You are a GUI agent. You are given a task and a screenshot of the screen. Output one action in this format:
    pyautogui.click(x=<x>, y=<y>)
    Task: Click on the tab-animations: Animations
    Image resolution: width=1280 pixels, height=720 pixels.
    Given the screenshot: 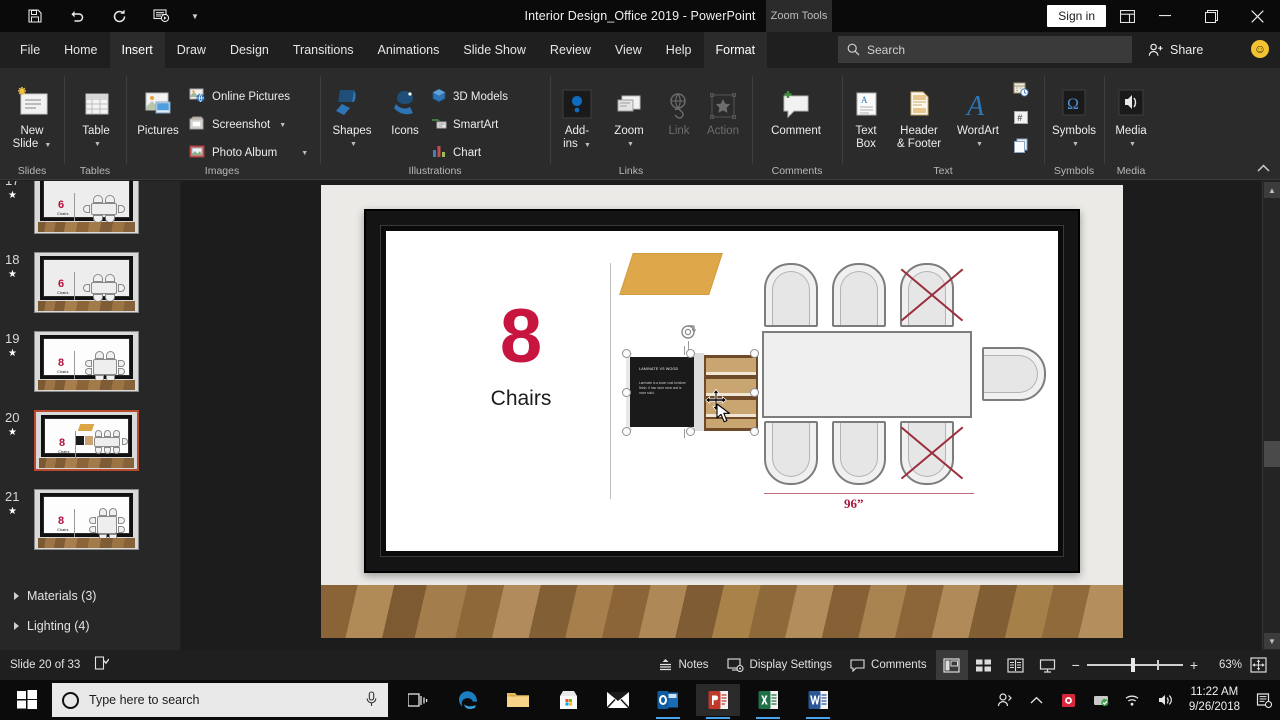 What is the action you would take?
    pyautogui.click(x=409, y=50)
    